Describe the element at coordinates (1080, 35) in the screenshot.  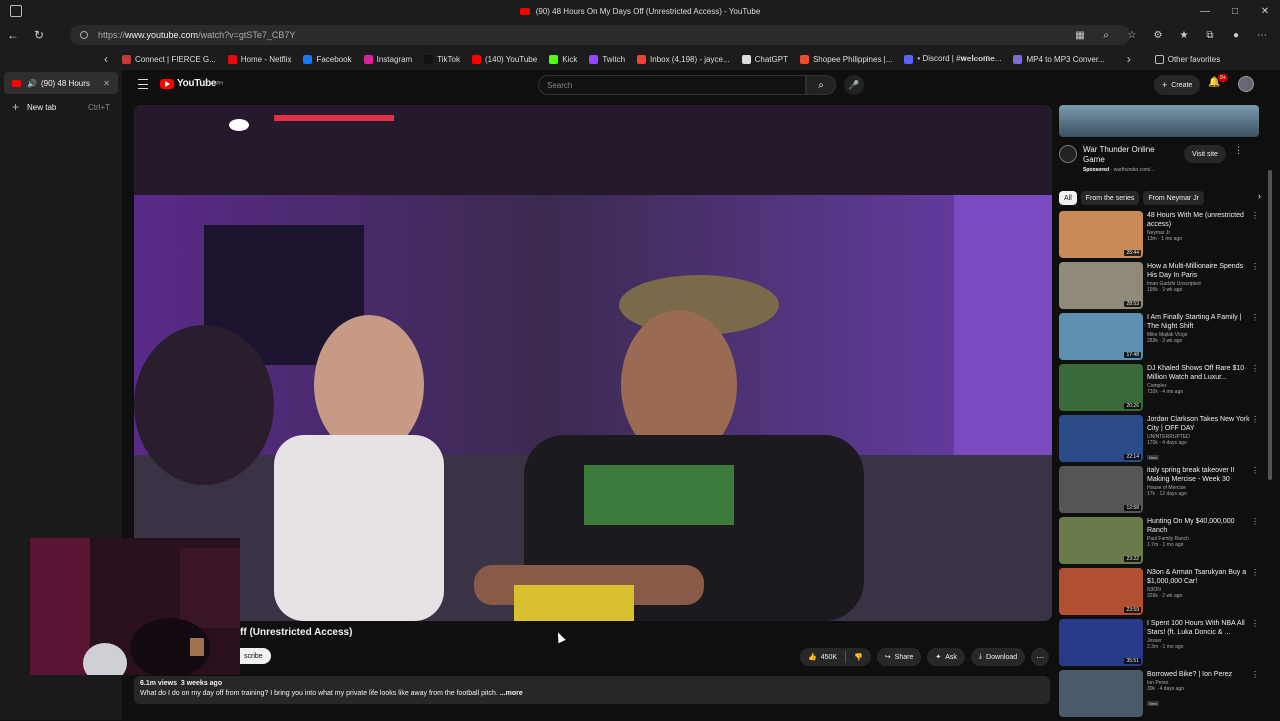
I see `apps-icon: ▦` at that location.